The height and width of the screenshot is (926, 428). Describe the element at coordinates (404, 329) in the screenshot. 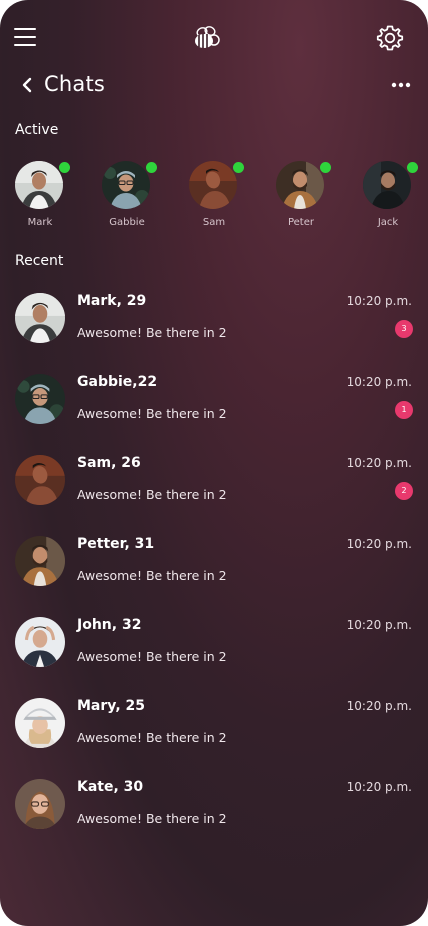

I see `unread-badge: 3` at that location.